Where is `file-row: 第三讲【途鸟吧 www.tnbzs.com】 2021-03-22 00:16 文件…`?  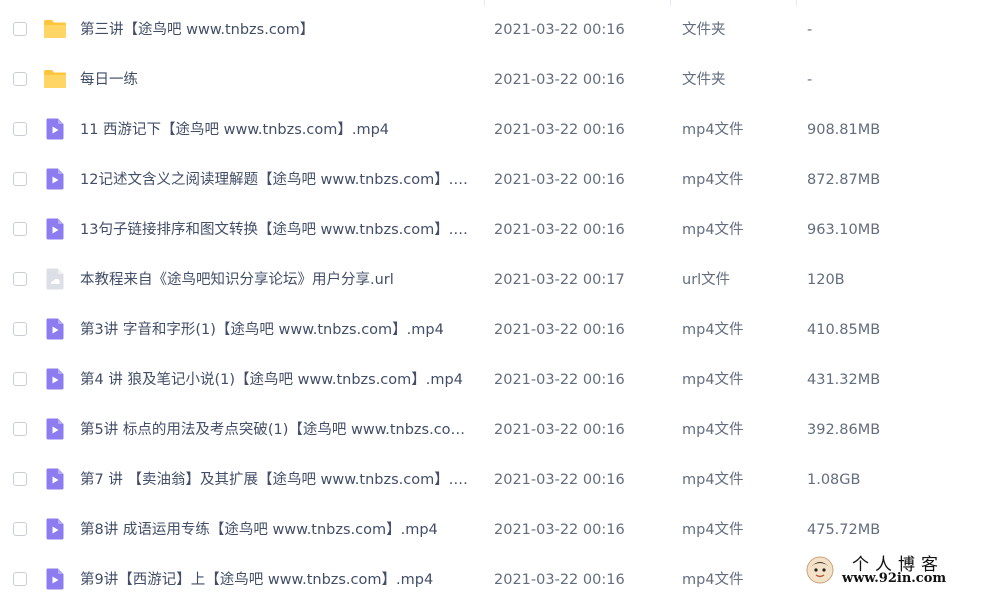 file-row: 第三讲【途鸟吧 www.tnbzs.com】 2021-03-22 00:16 文件… is located at coordinates (496, 30).